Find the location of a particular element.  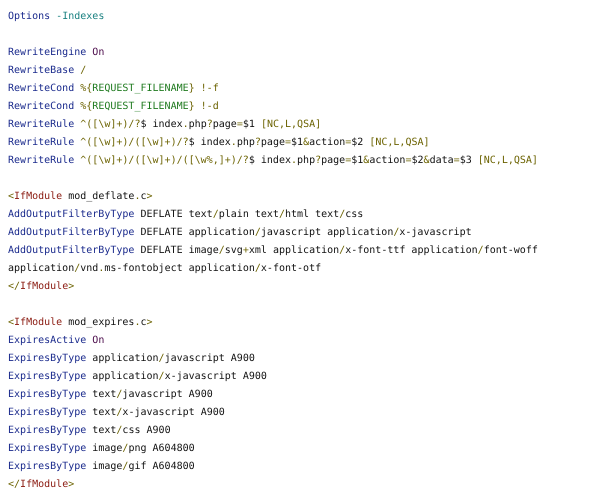

code-line: ExpiresByType text/css A900 is located at coordinates (89, 431).